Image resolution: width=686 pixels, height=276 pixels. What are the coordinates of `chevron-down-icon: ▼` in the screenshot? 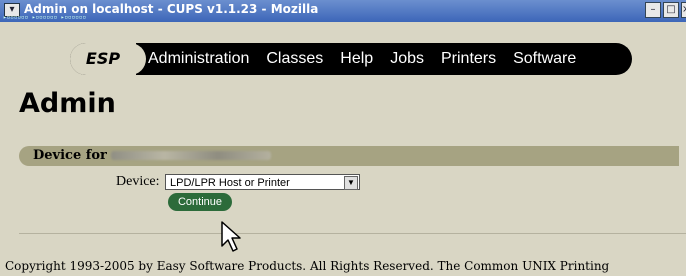 It's located at (351, 183).